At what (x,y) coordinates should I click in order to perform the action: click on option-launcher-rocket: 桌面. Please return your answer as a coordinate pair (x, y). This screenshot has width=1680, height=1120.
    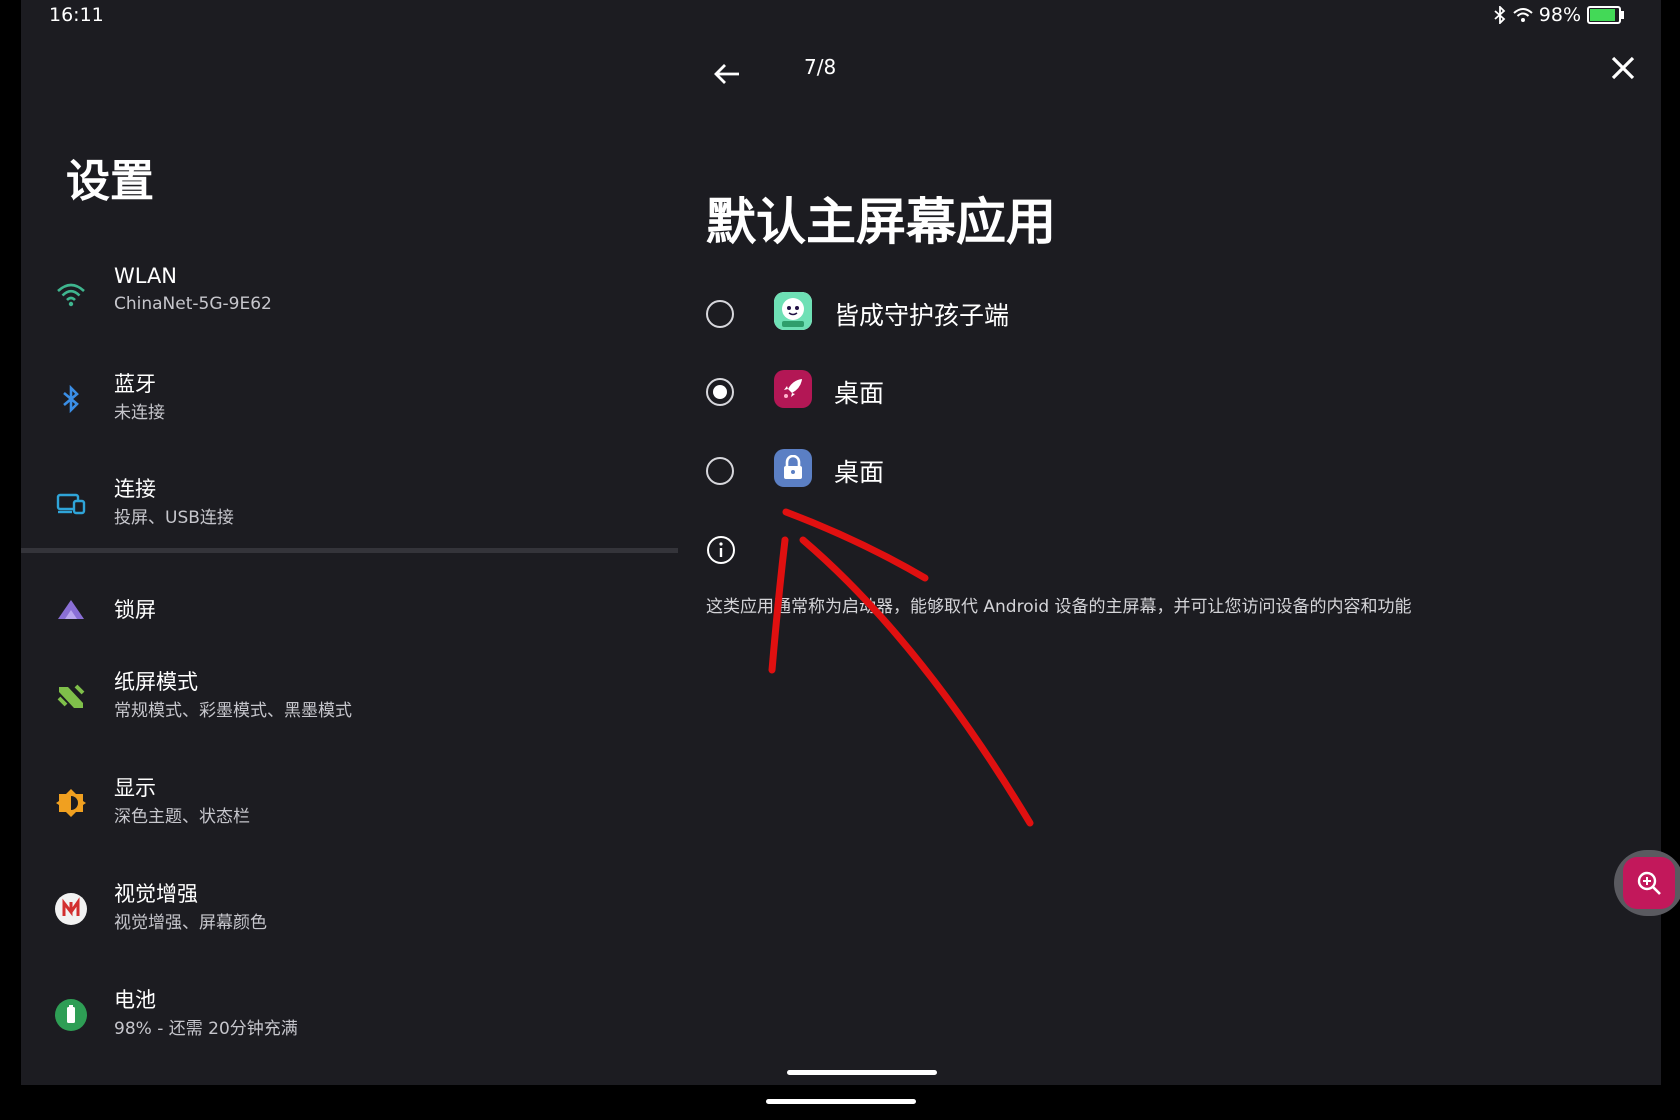
    Looking at the image, I should click on (1006, 393).